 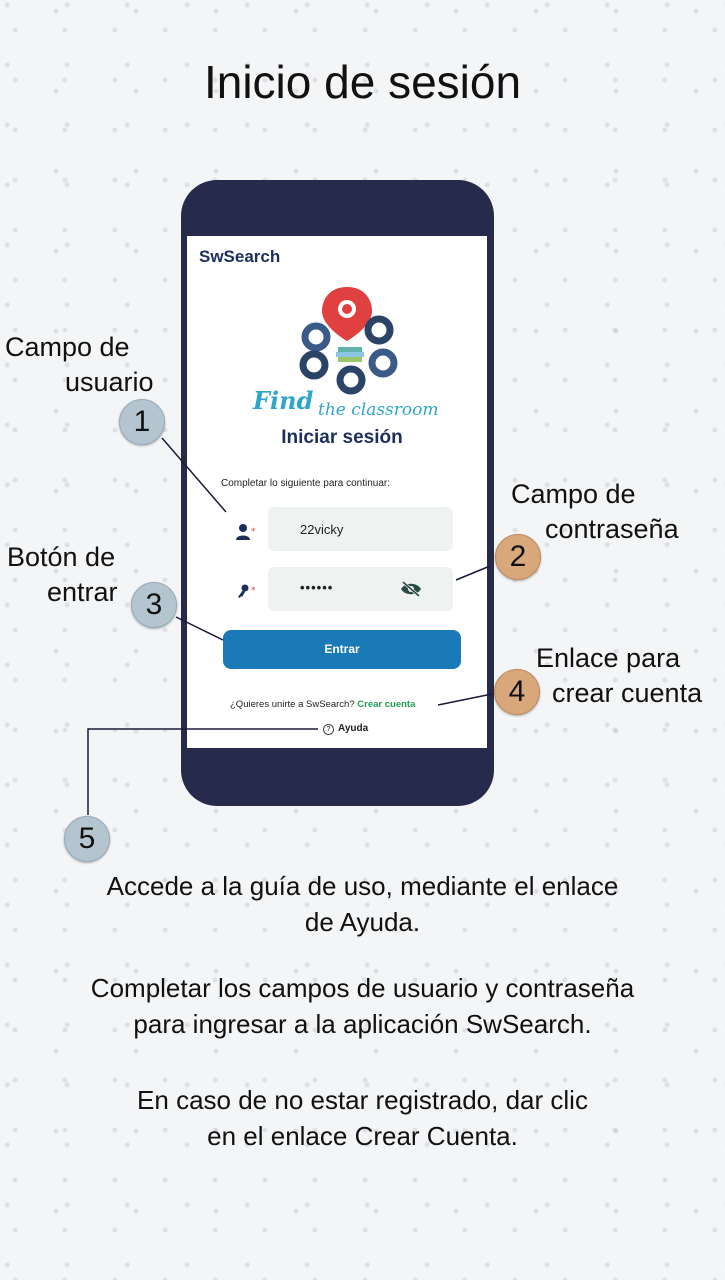 I want to click on page-title: Inicio de sesión, so click(x=362, y=82).